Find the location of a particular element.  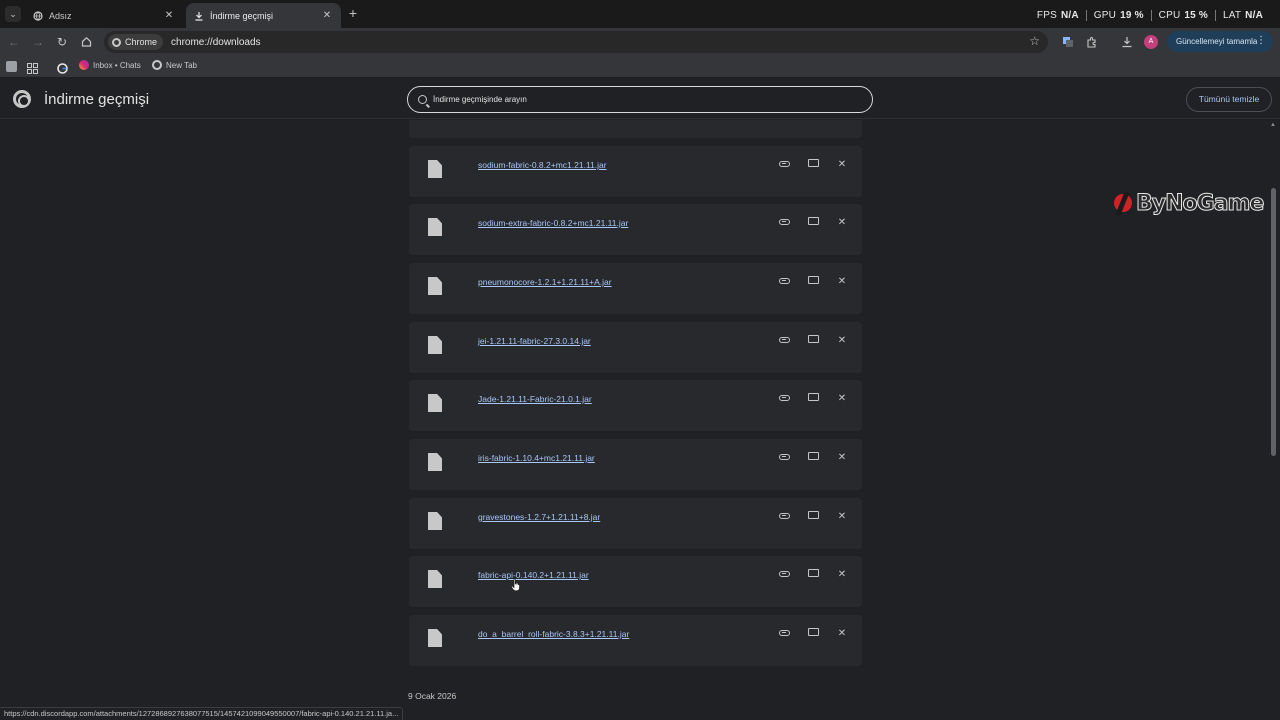

bookmarks-bar: Inbox • Chats New Tab is located at coordinates (640, 67).